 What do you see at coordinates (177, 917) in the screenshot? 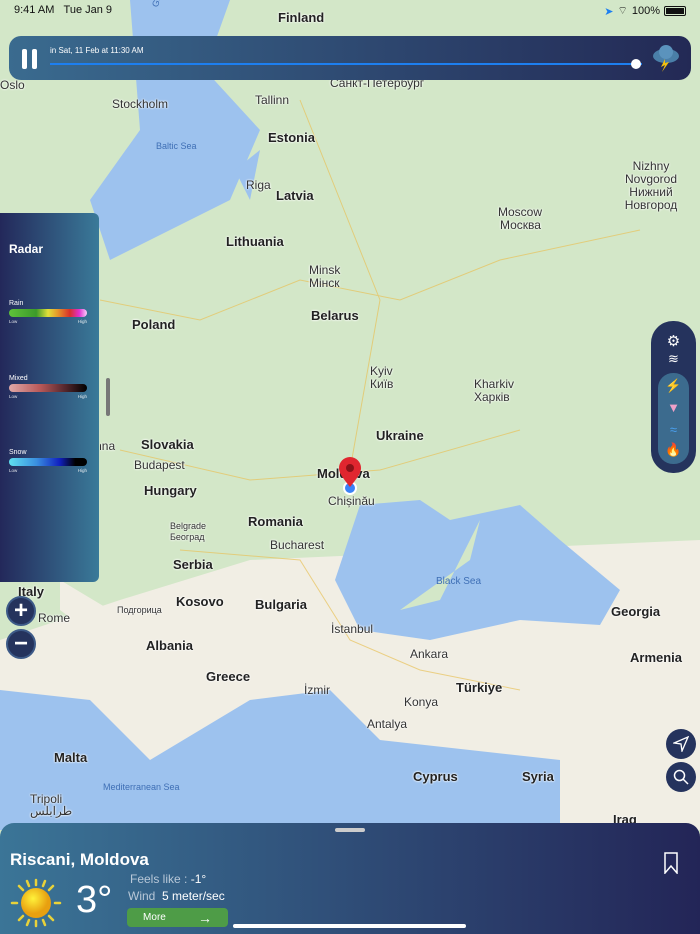
I see `more-button: More →` at bounding box center [177, 917].